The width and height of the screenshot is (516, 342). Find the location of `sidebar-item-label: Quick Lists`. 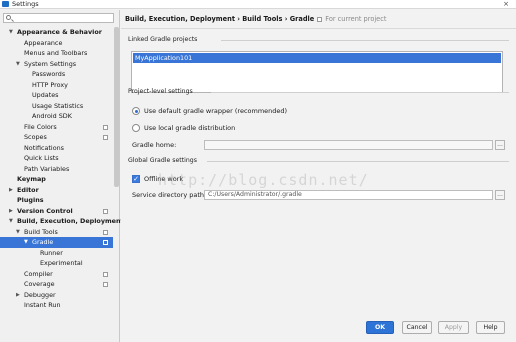

sidebar-item-label: Quick Lists is located at coordinates (41, 158).